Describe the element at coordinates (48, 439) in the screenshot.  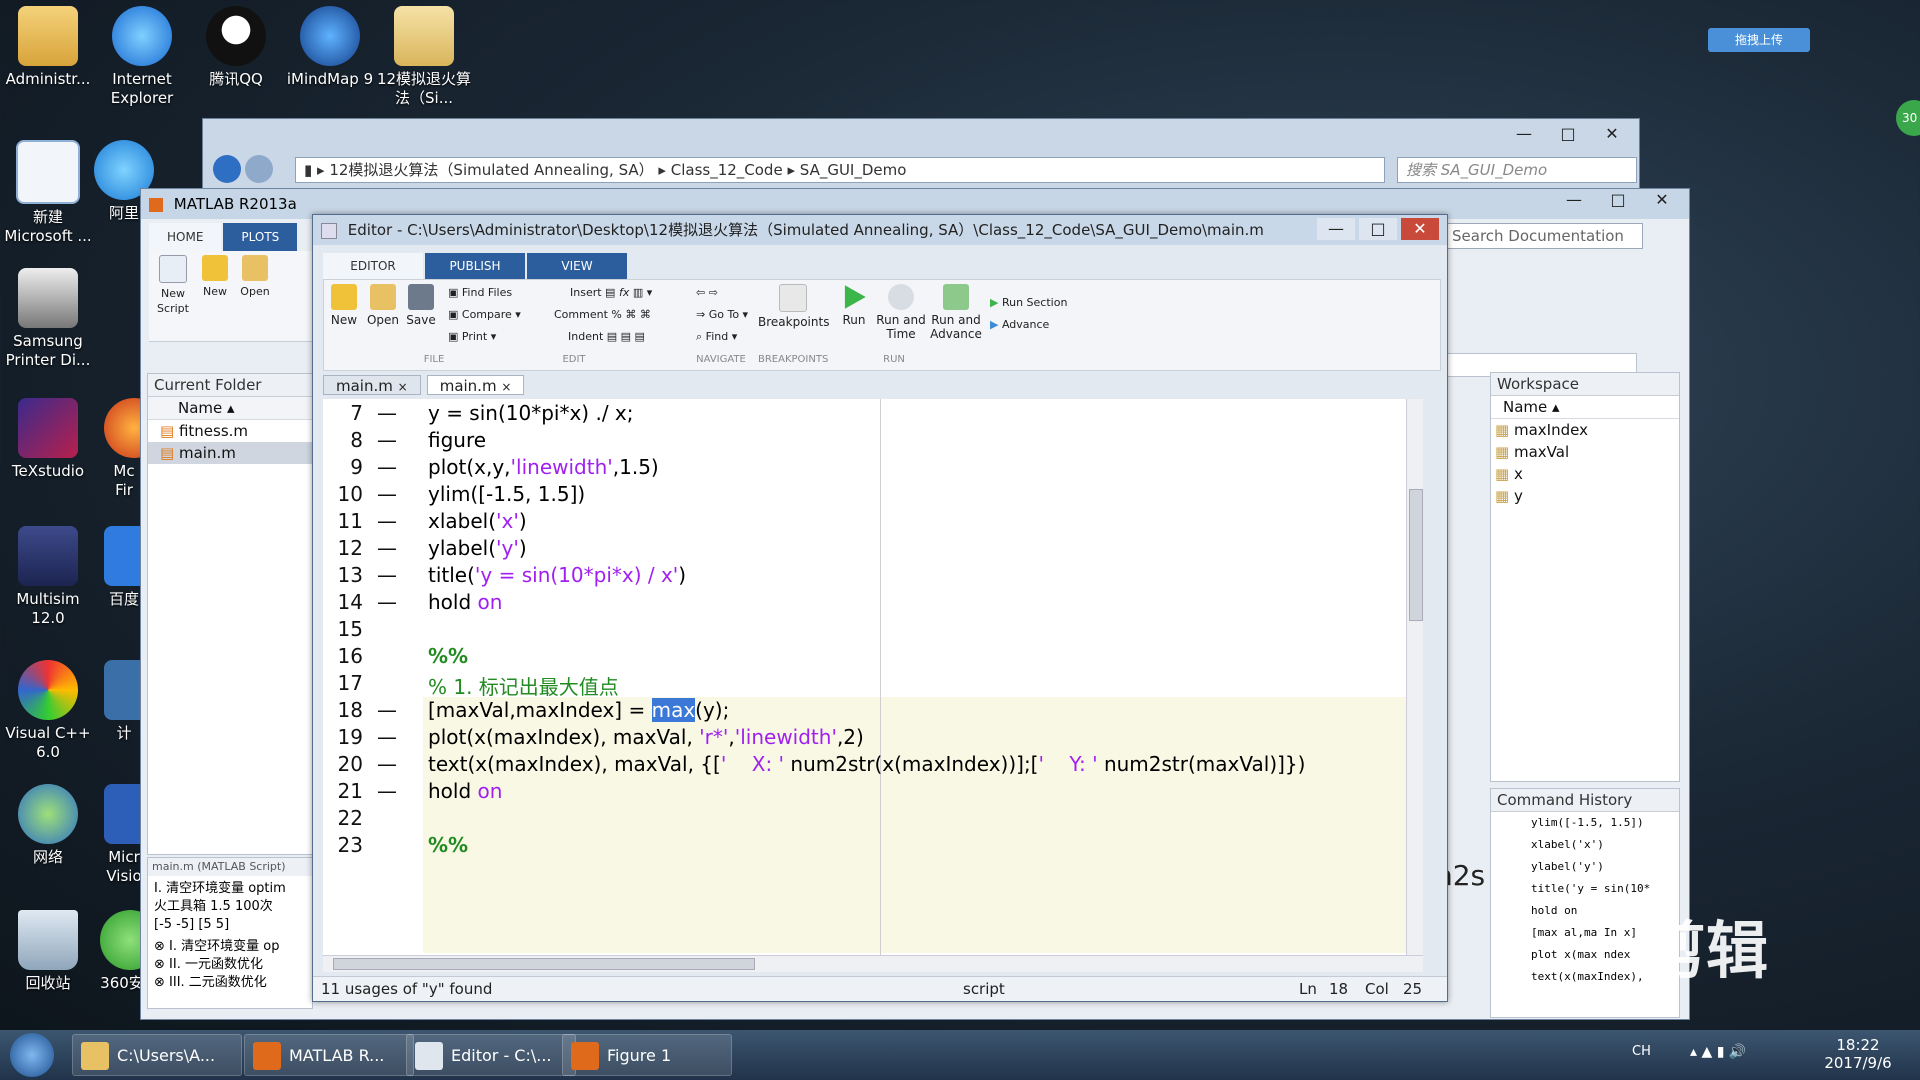
I see `texstudio-icon: TeXstudio` at that location.